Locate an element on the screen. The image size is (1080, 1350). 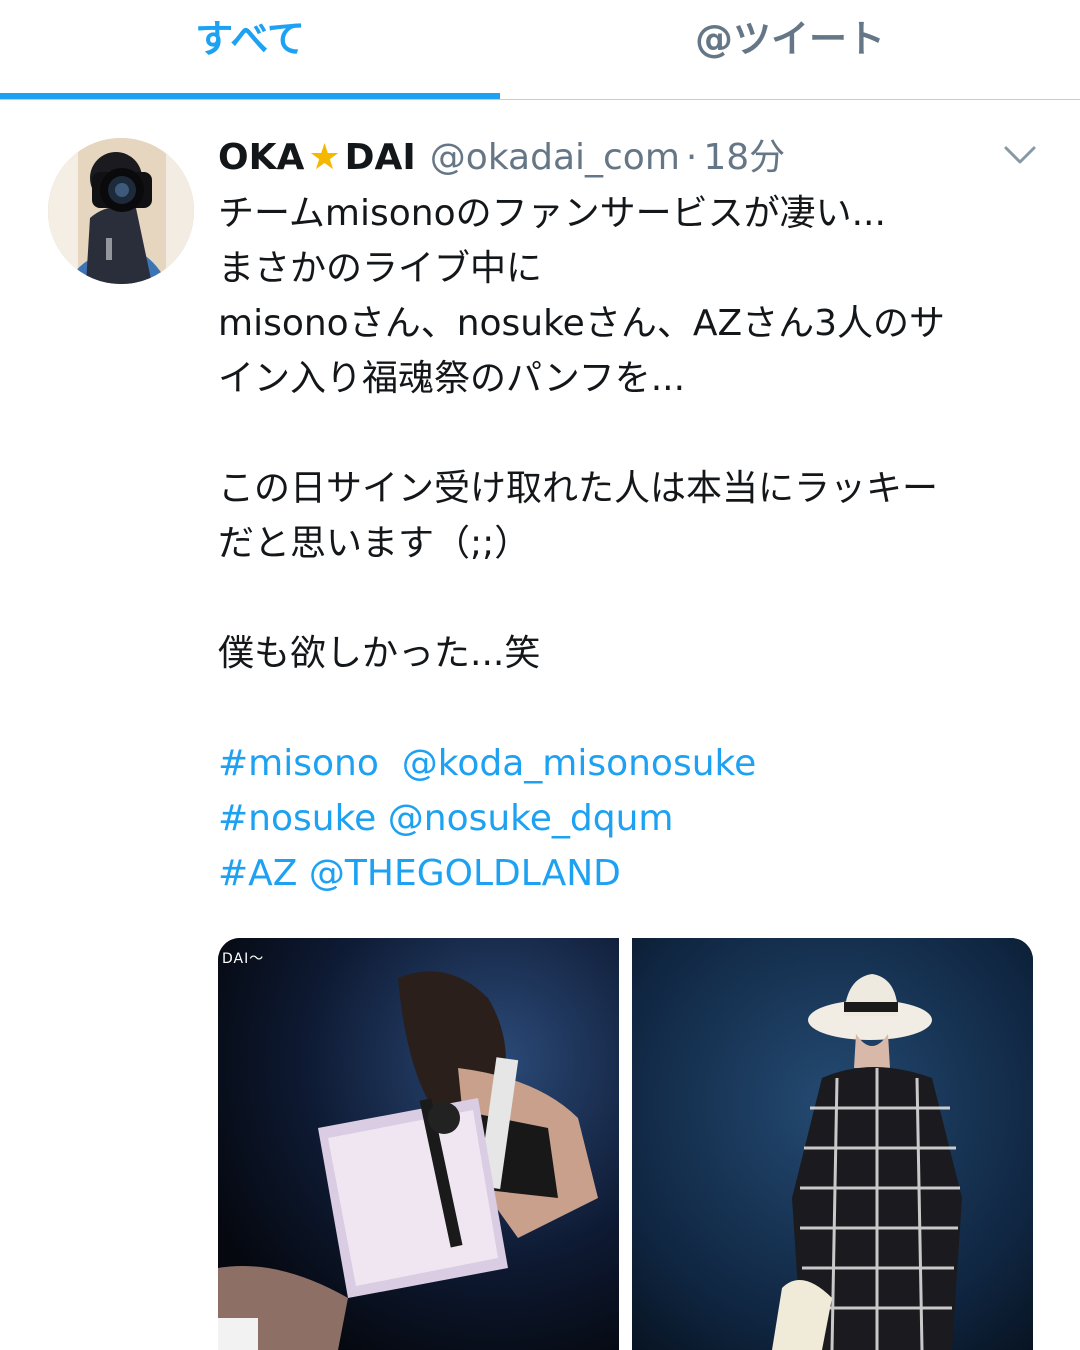
tweet-timestamp: 18分 is located at coordinates (744, 154).